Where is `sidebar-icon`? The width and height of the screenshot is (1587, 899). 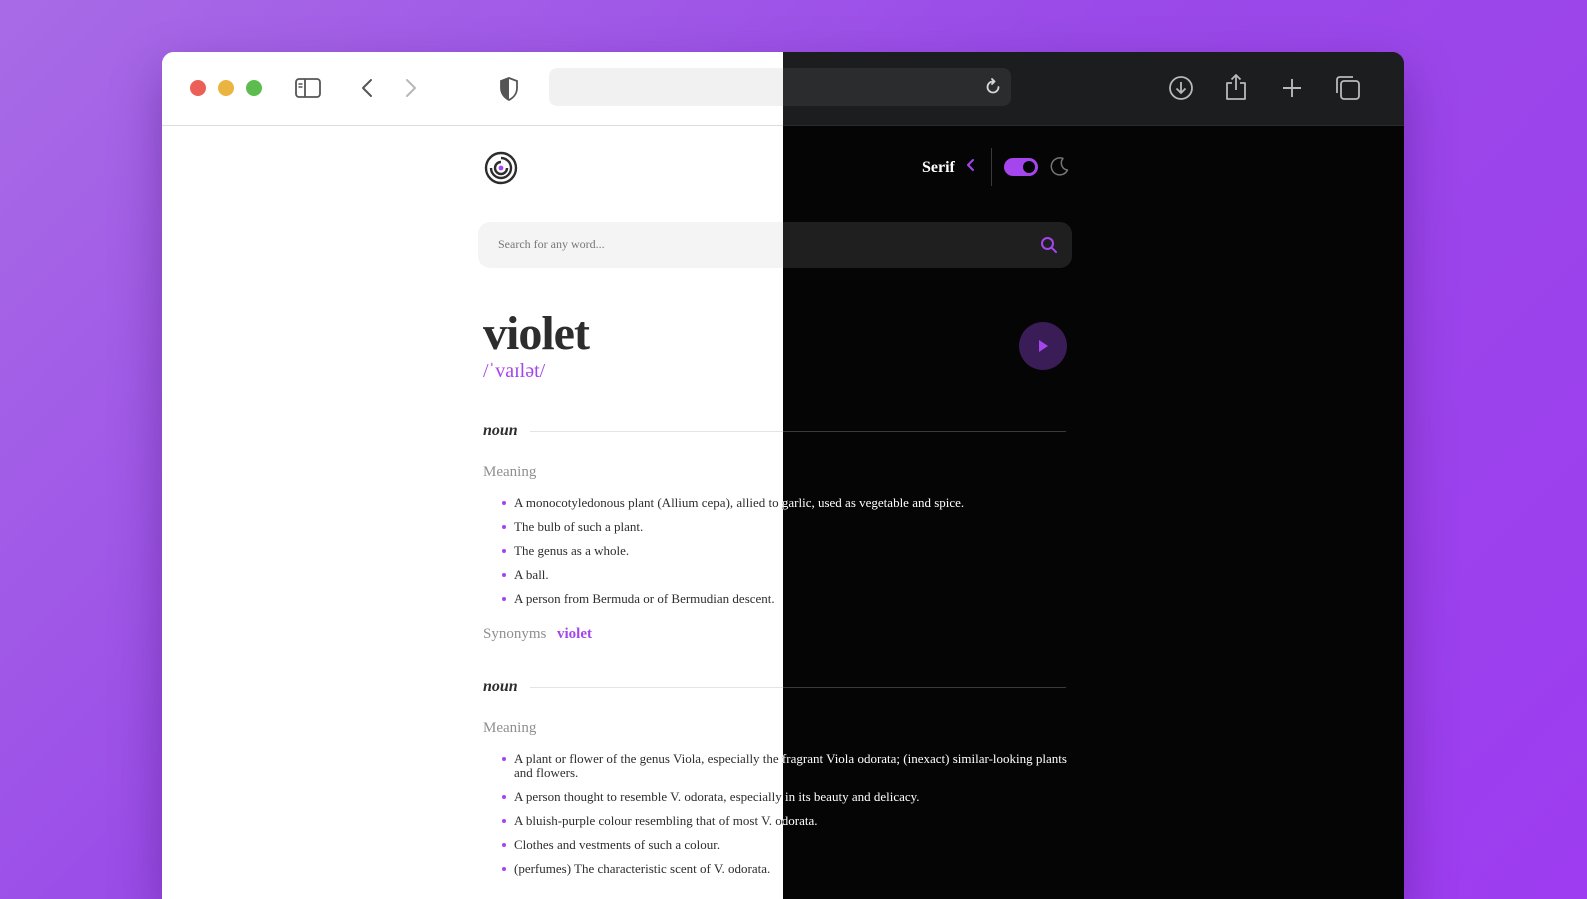
sidebar-icon is located at coordinates (308, 88).